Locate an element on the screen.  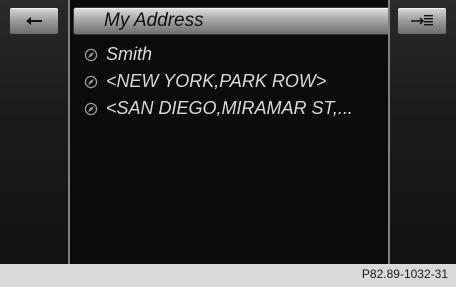
options-button is located at coordinates (422, 21).